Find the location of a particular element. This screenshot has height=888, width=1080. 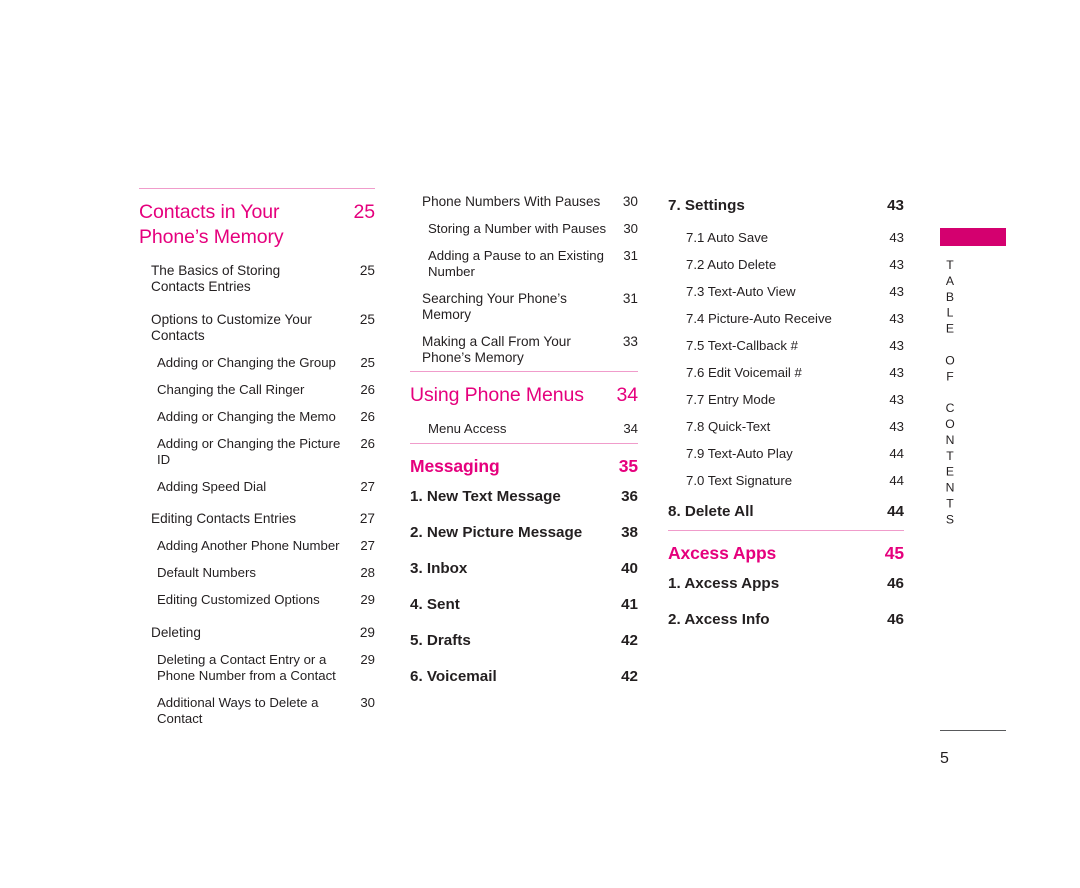

toc-entry: 7.2 Auto Delete 43 is located at coordinates (786, 264).